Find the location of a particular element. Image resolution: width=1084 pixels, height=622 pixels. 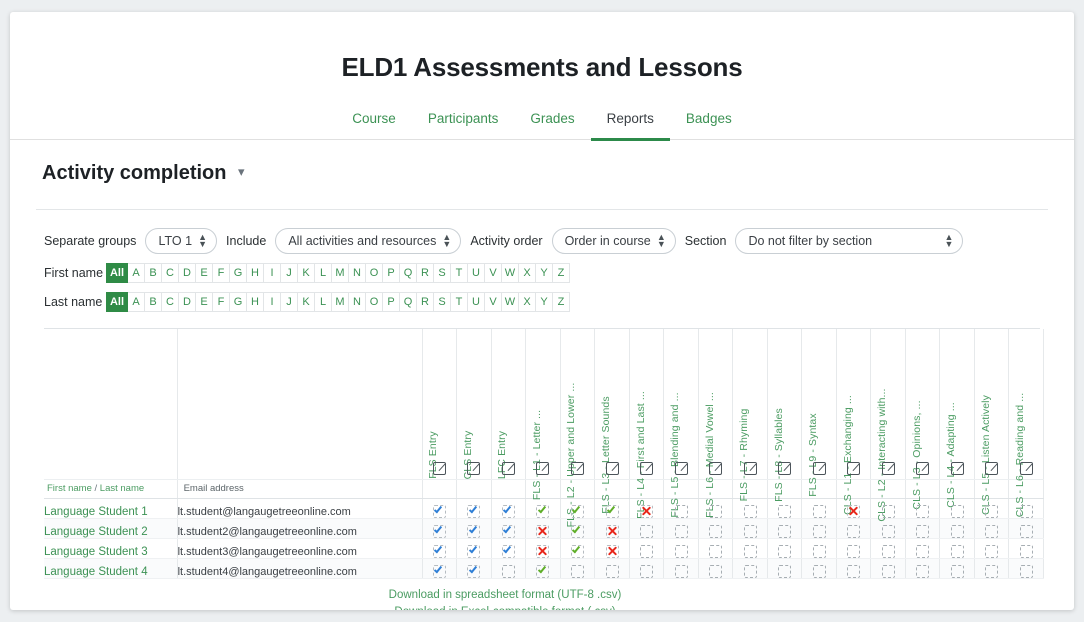

name-column-header: First name / Last name is located at coordinates (111, 489).